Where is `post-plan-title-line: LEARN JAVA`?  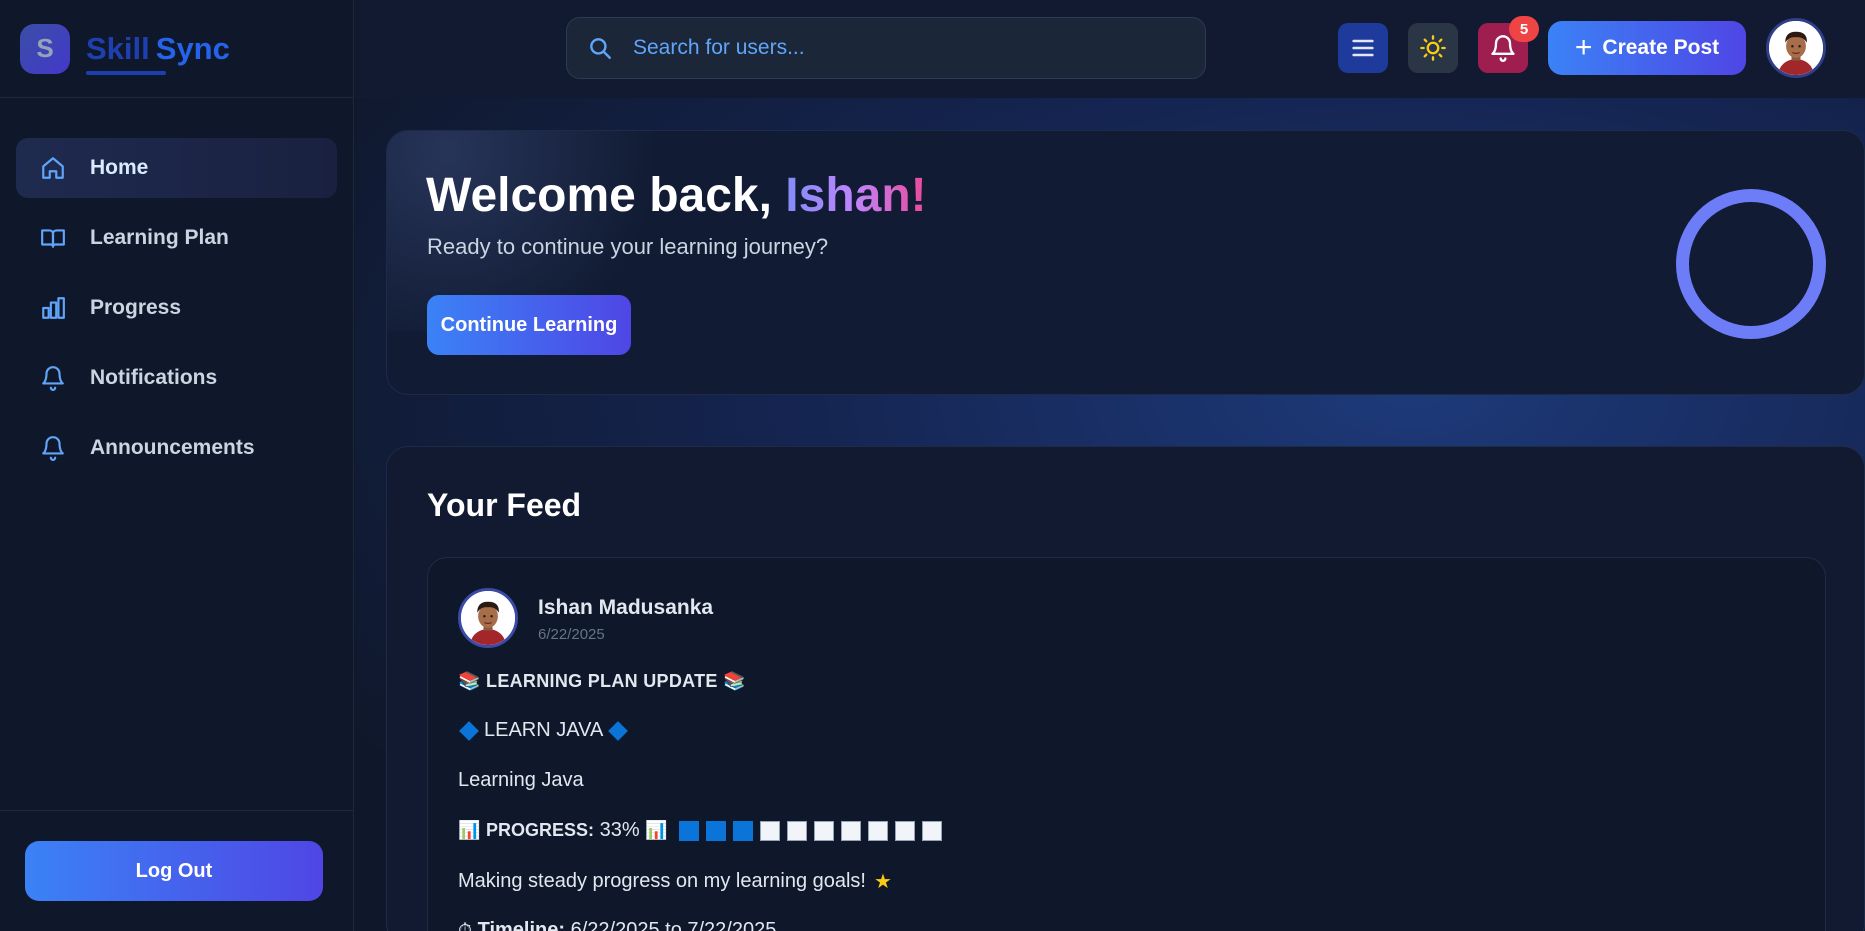 post-plan-title-line: LEARN JAVA is located at coordinates (545, 730).